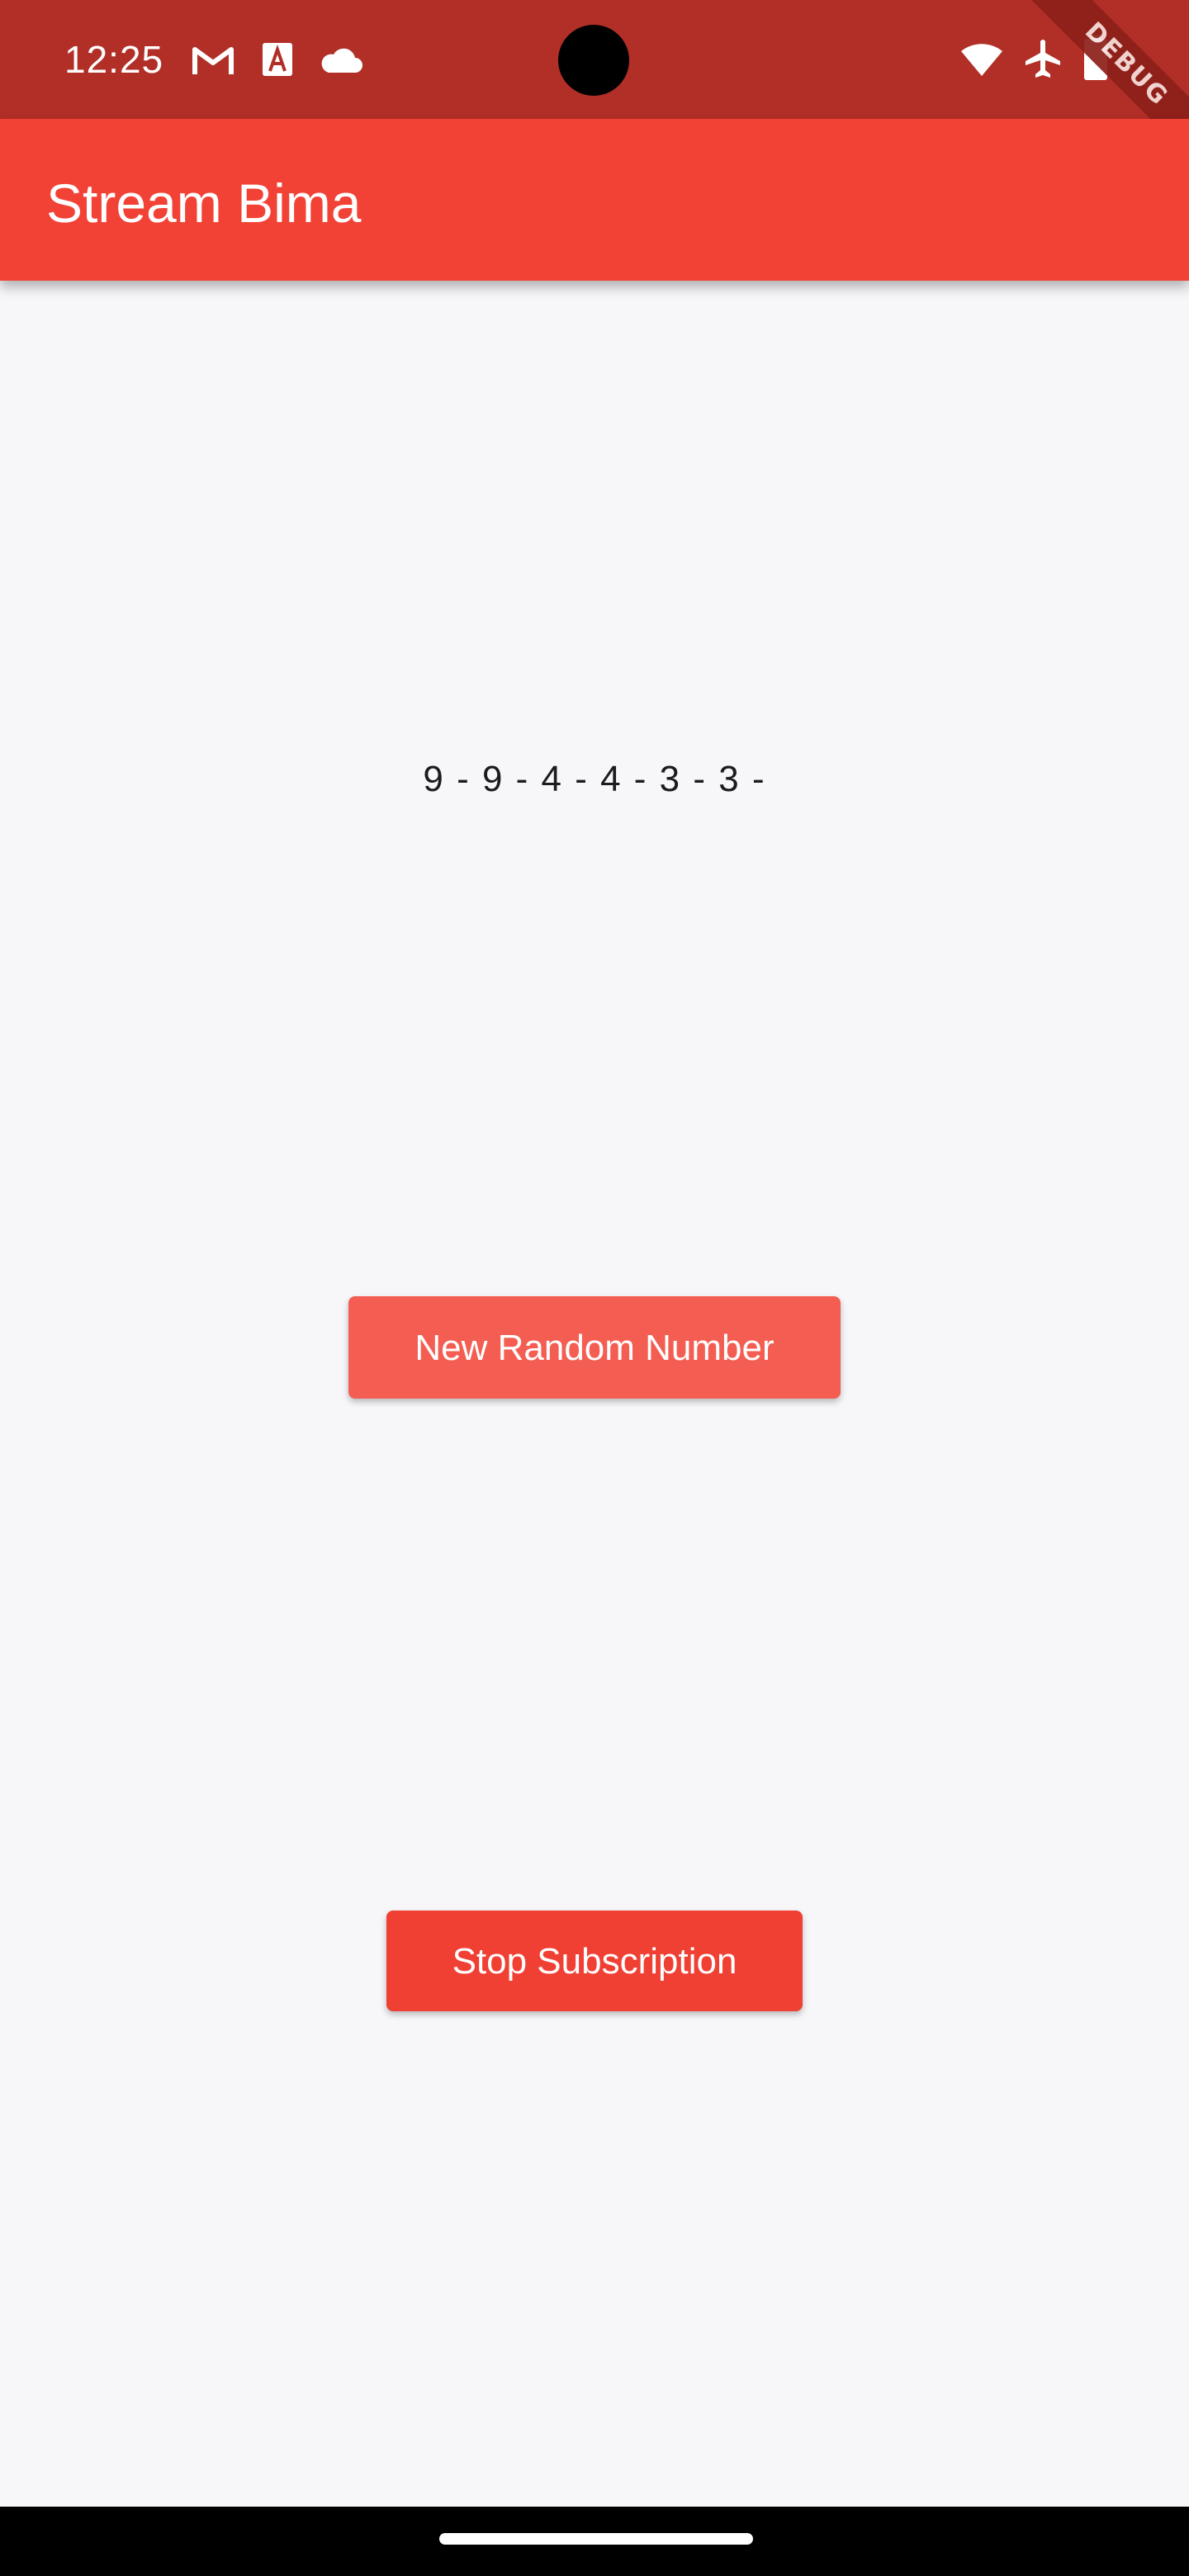  What do you see at coordinates (594, 1961) in the screenshot?
I see `stop-subscription-button: Stop Subscription` at bounding box center [594, 1961].